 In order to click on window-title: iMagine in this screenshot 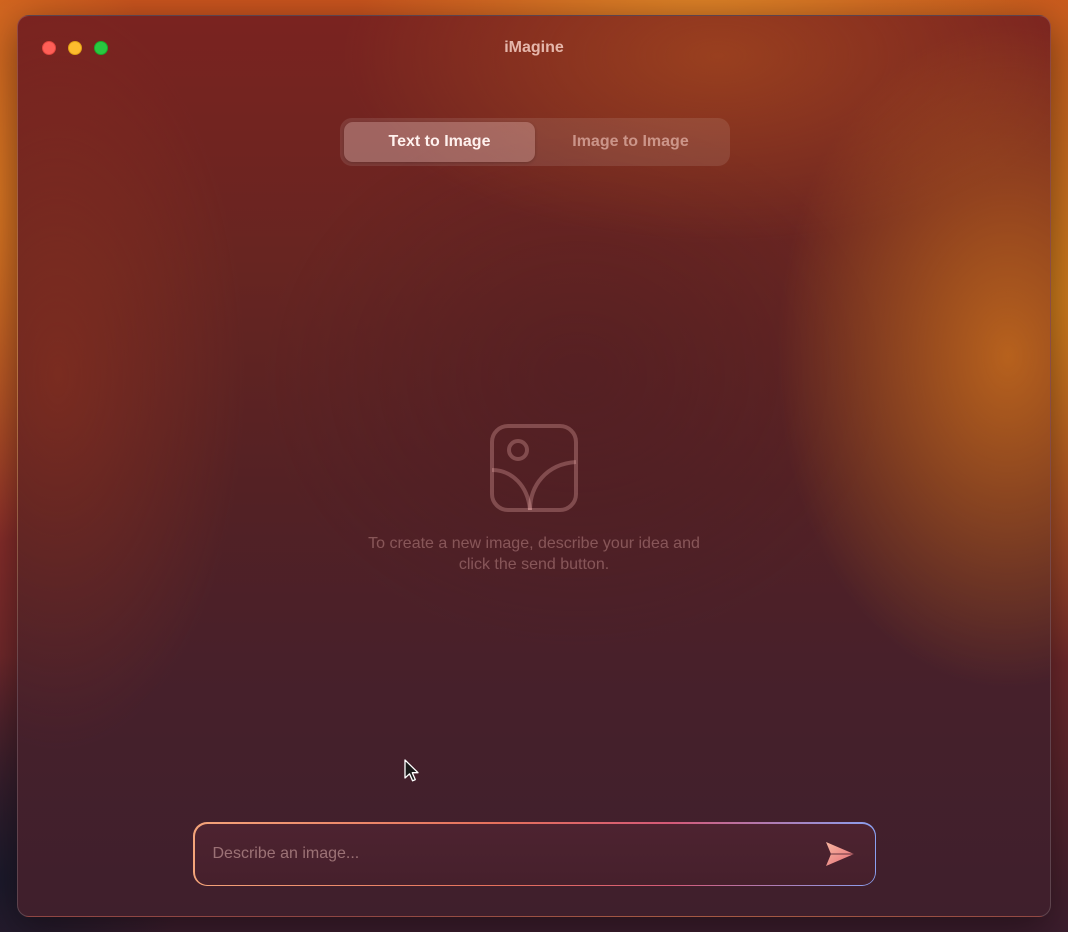, I will do `click(534, 47)`.